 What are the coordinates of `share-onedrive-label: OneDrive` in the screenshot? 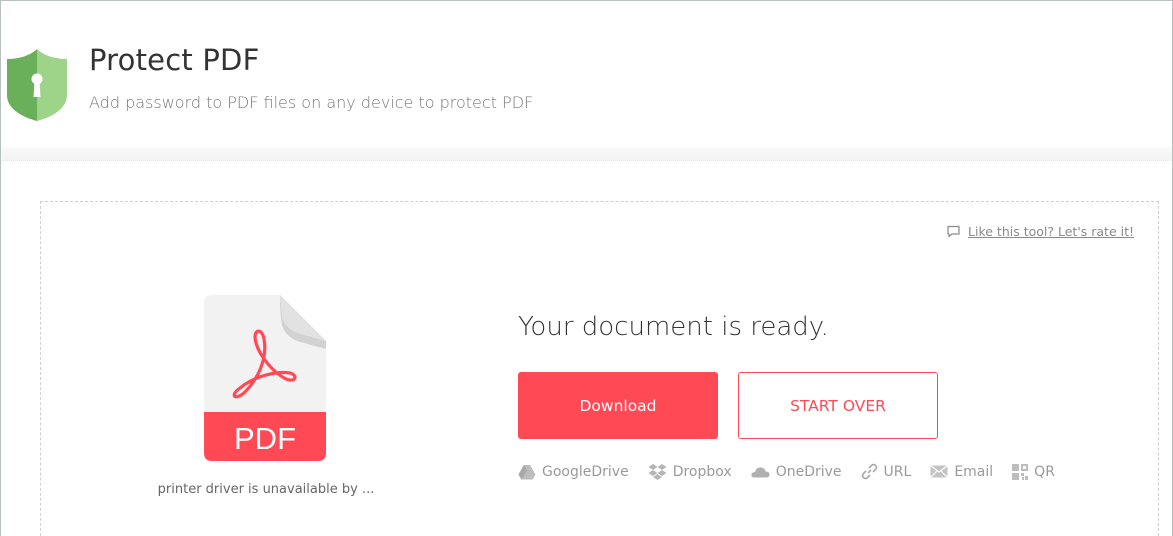 It's located at (808, 471).